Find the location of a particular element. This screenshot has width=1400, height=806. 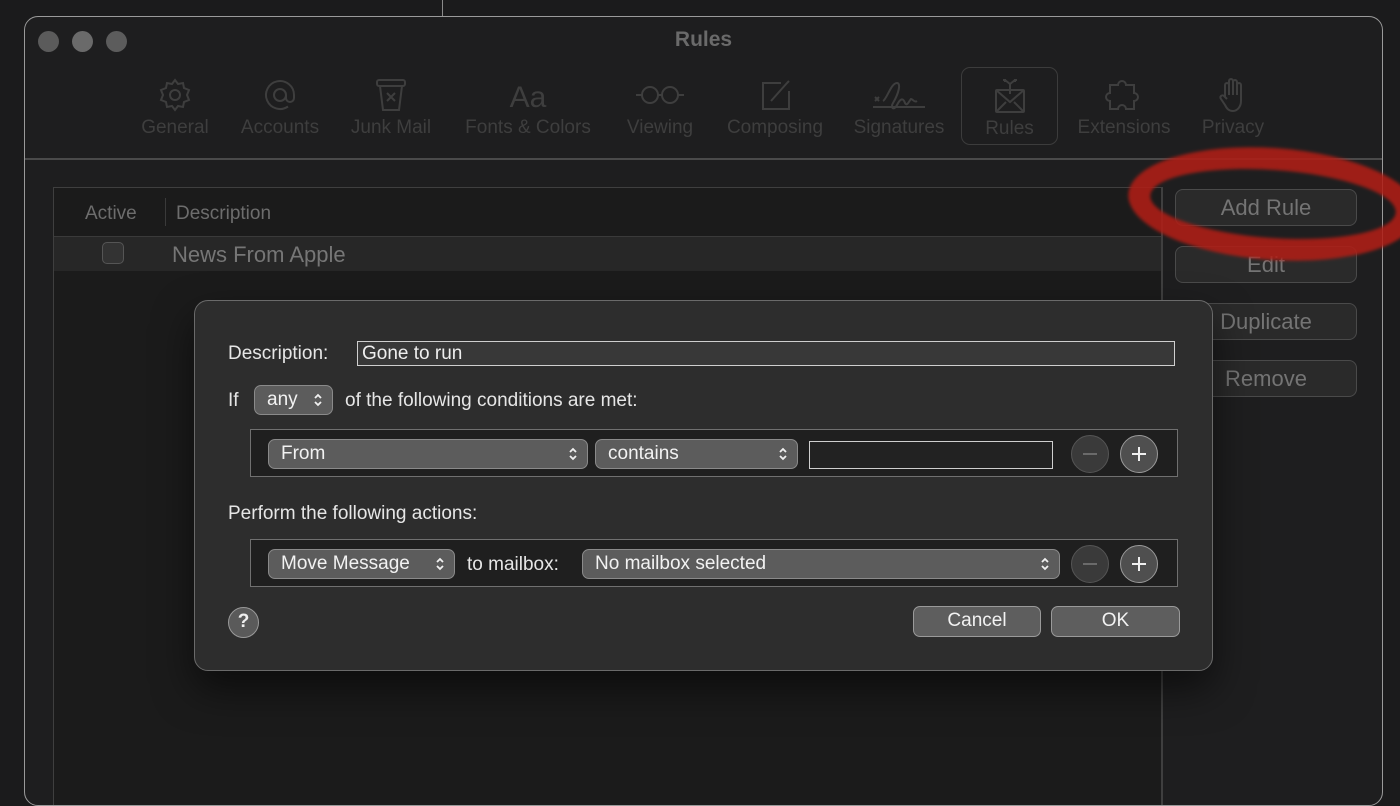

toolbar-item-rules: Rules is located at coordinates (1009, 106).